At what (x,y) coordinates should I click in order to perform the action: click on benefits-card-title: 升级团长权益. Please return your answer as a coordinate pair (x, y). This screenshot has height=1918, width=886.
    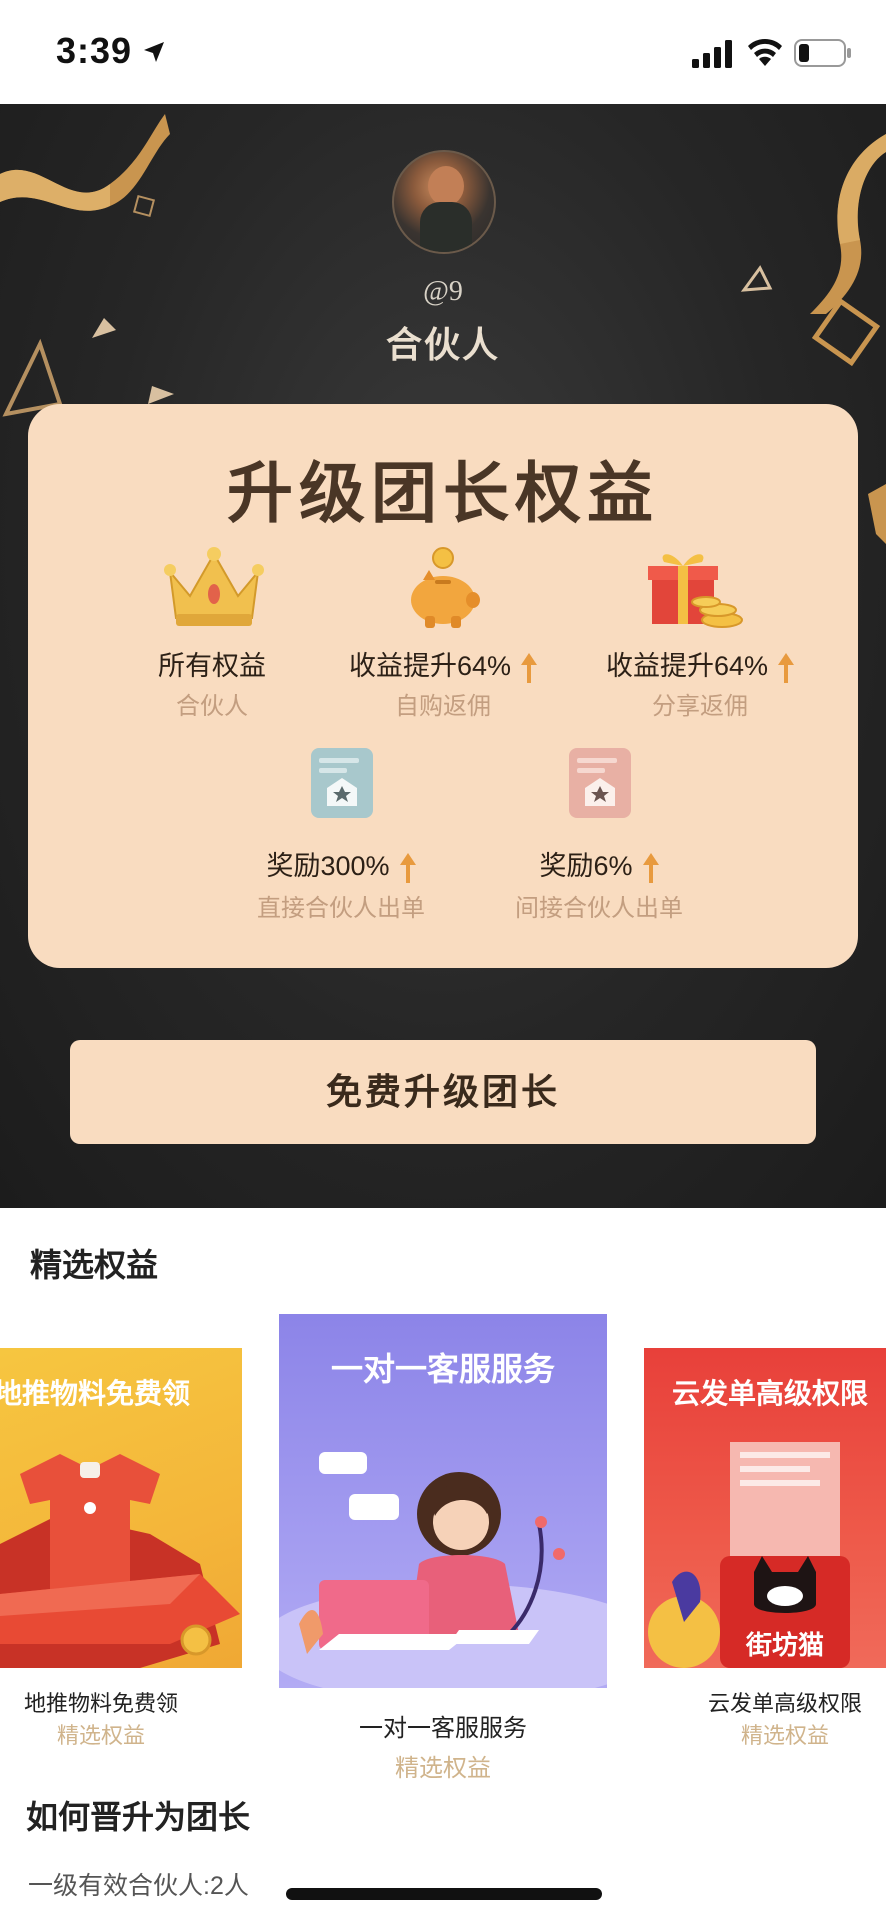
    Looking at the image, I should click on (443, 493).